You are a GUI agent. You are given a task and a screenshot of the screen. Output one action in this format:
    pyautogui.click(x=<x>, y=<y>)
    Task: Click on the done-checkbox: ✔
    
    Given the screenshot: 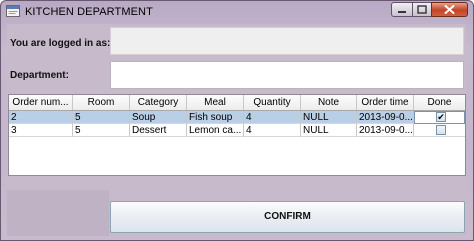 What is the action you would take?
    pyautogui.click(x=441, y=117)
    